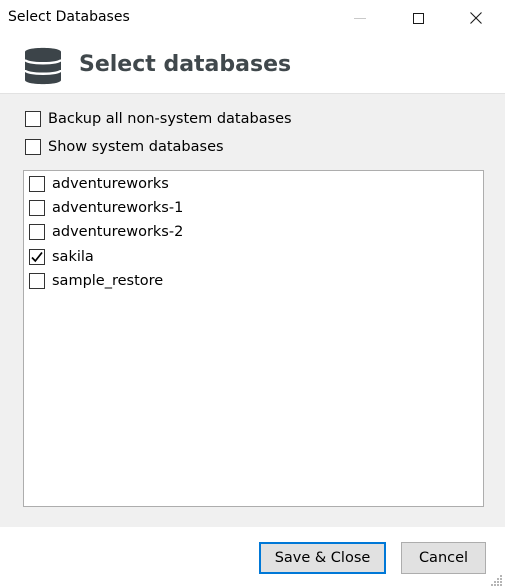 The image size is (505, 588). I want to click on dialog-header: Select databases, so click(252, 64).